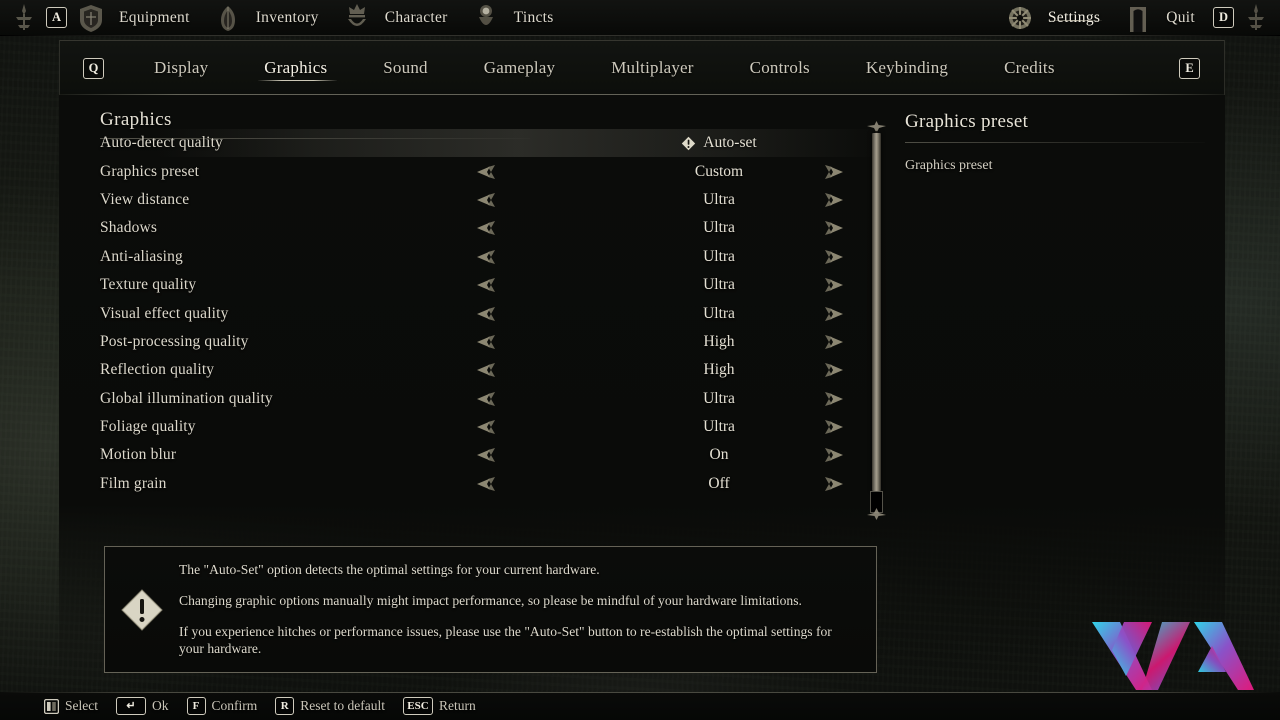 Image resolution: width=1280 pixels, height=720 pixels. Describe the element at coordinates (295, 68) in the screenshot. I see `tab-graphics: Graphics` at that location.